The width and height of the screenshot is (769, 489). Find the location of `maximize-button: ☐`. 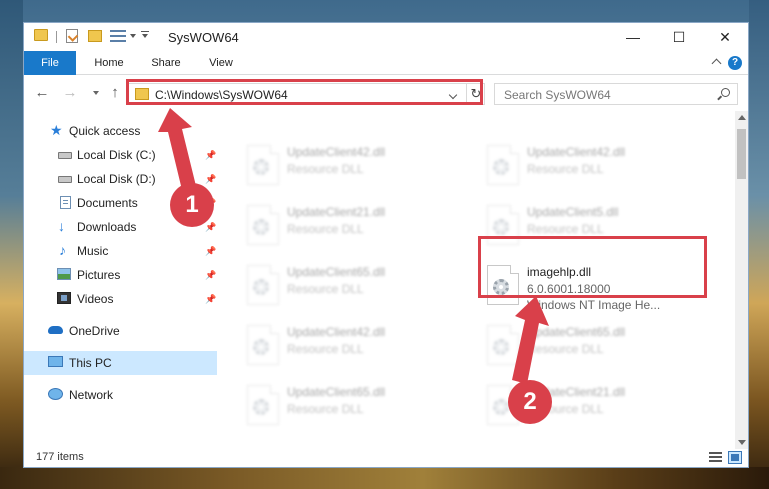

maximize-button: ☐ is located at coordinates (679, 37).